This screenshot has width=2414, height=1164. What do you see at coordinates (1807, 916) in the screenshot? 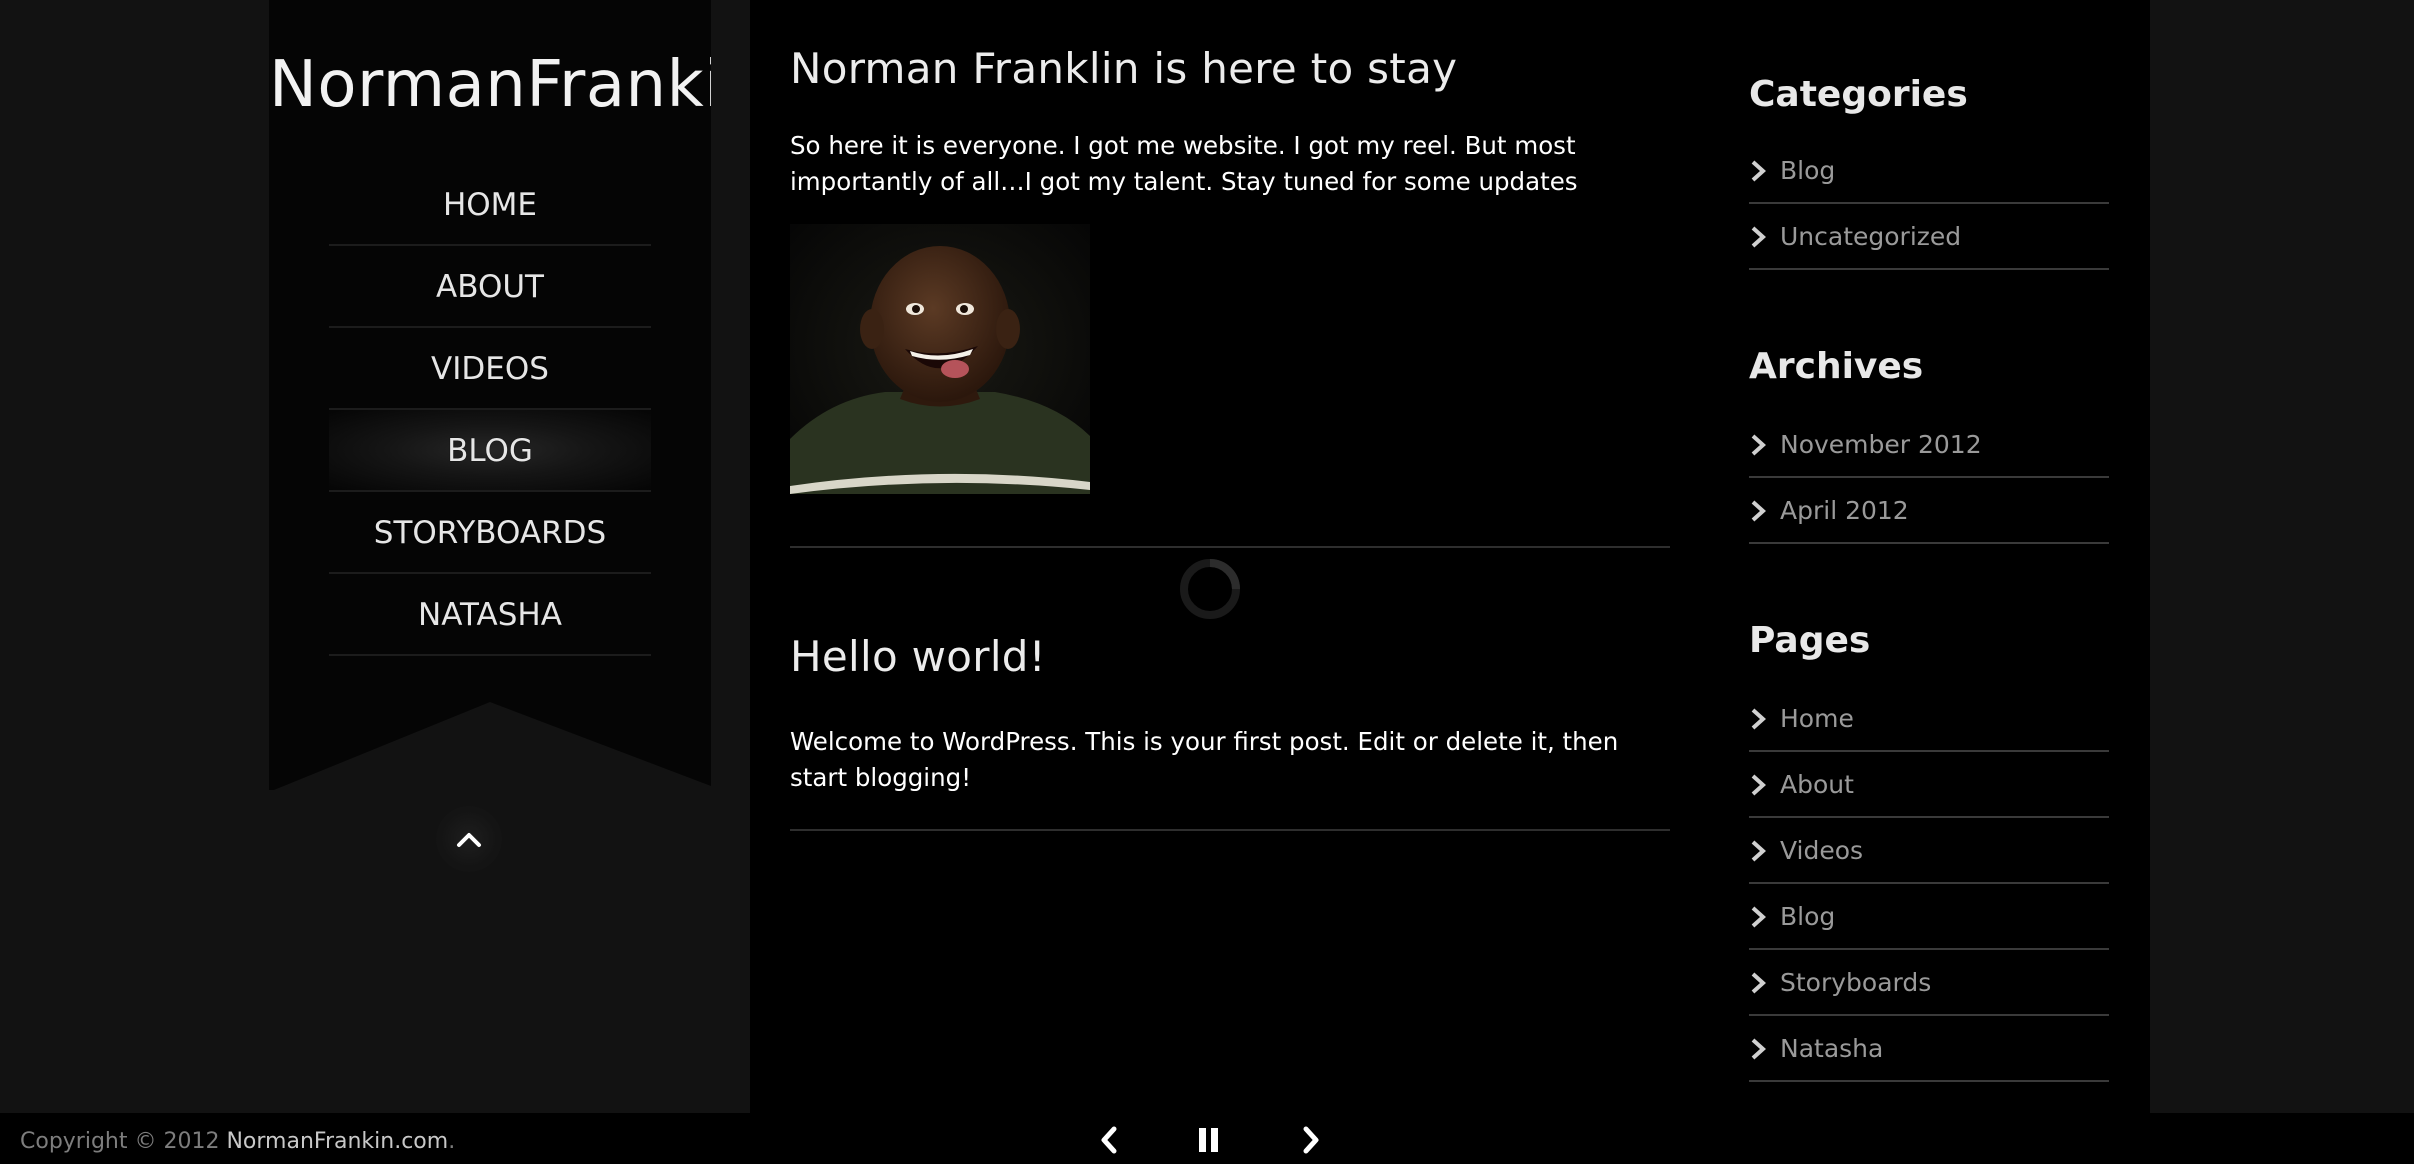
I see `page-link: Blog` at bounding box center [1807, 916].